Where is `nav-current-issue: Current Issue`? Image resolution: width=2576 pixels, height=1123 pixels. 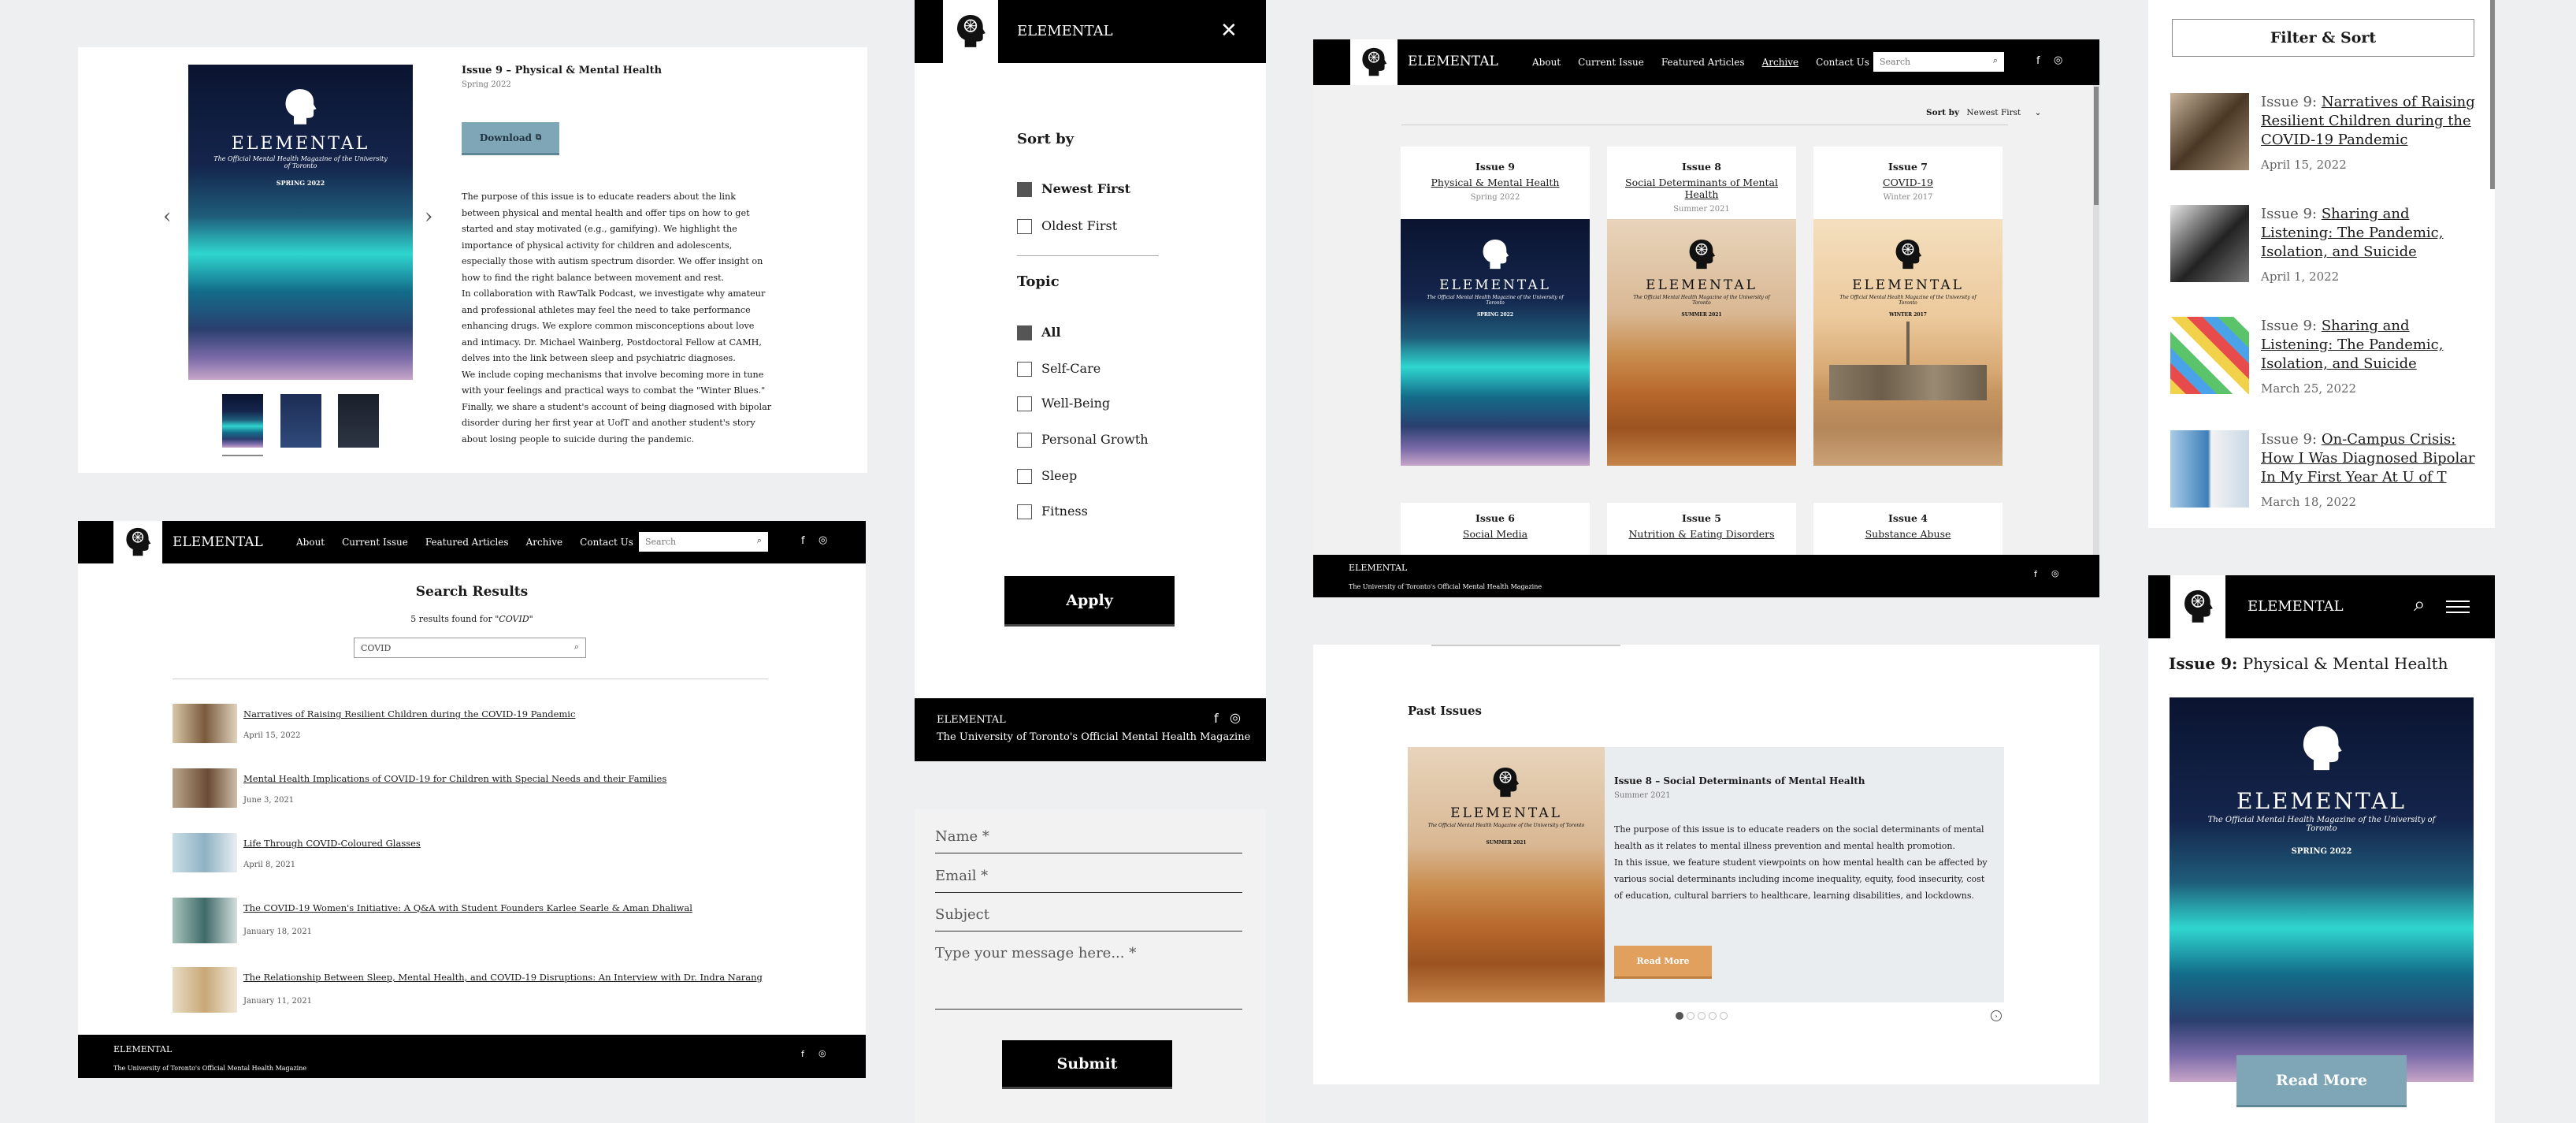
nav-current-issue: Current Issue is located at coordinates (1611, 62).